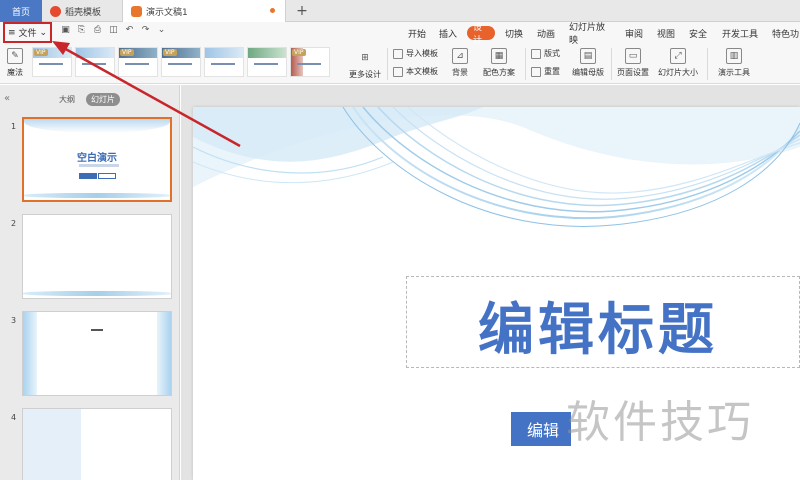 This screenshot has width=800, height=480. Describe the element at coordinates (514, 33) in the screenshot. I see `menu-transition: 切换` at that location.